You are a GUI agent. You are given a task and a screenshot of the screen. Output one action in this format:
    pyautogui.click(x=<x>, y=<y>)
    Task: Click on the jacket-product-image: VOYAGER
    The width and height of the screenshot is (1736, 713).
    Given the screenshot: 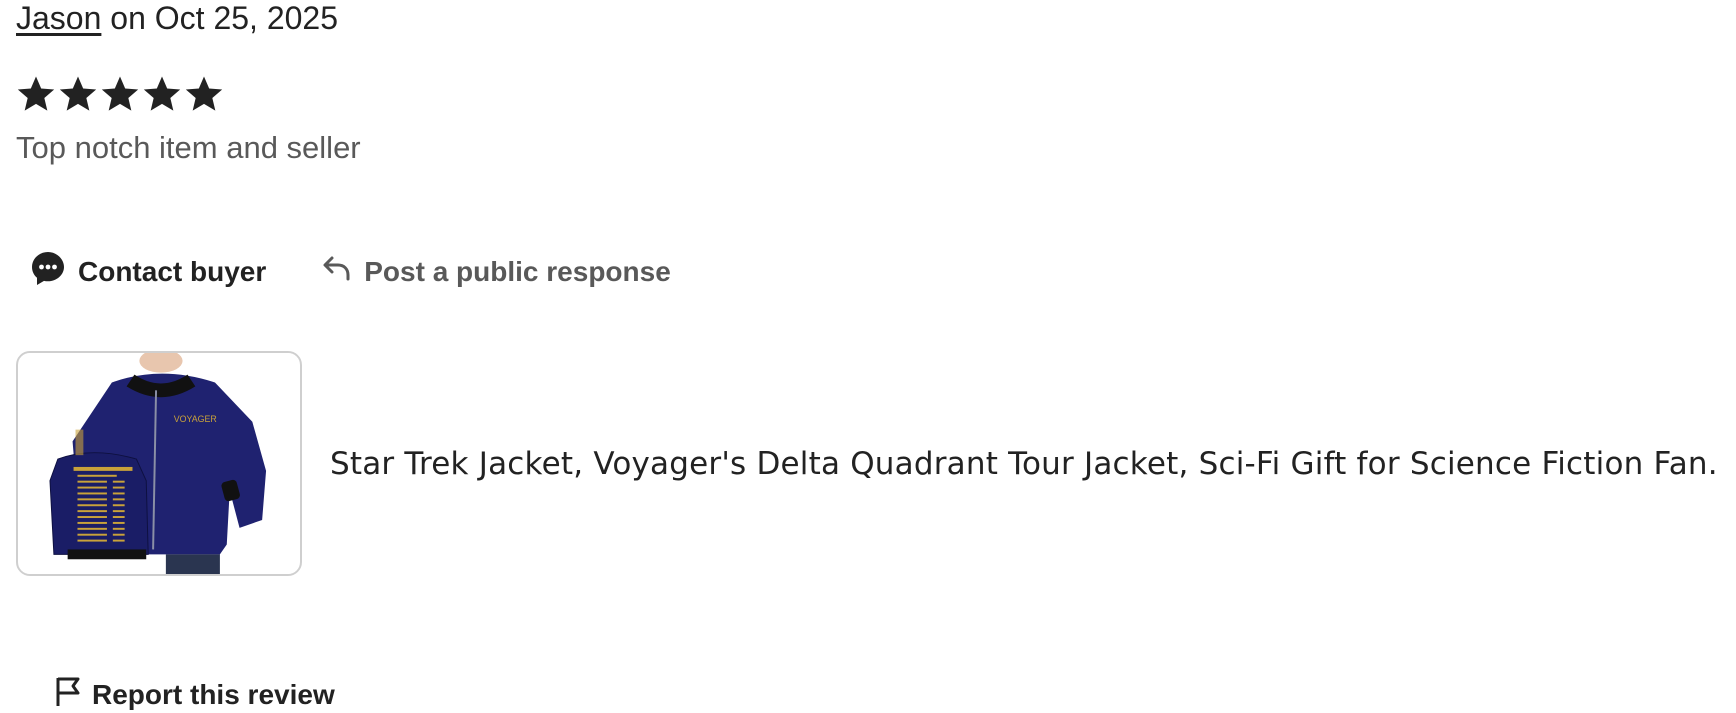 What is the action you would take?
    pyautogui.click(x=159, y=463)
    